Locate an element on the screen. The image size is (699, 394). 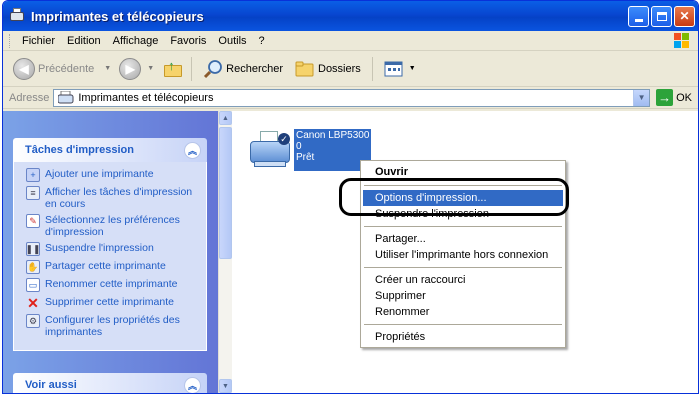
task-label: Supprimer cette imprimante is located at coordinates (109, 302).